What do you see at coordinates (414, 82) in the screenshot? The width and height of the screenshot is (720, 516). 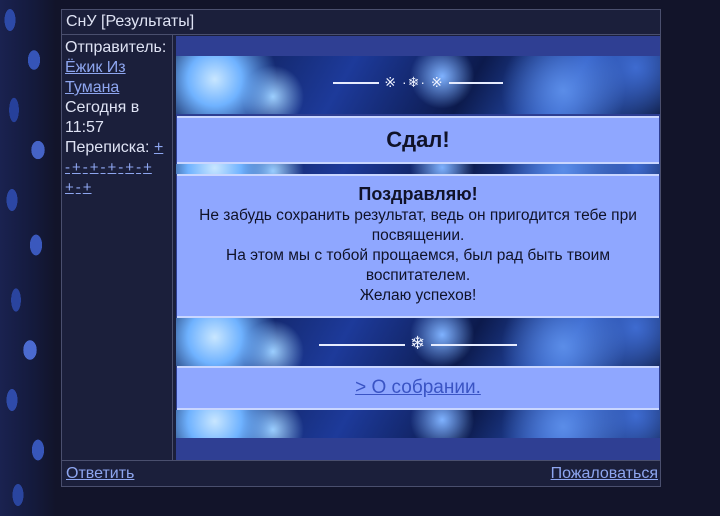 I see `snowflake-icon: ※ ·❄· ※` at bounding box center [414, 82].